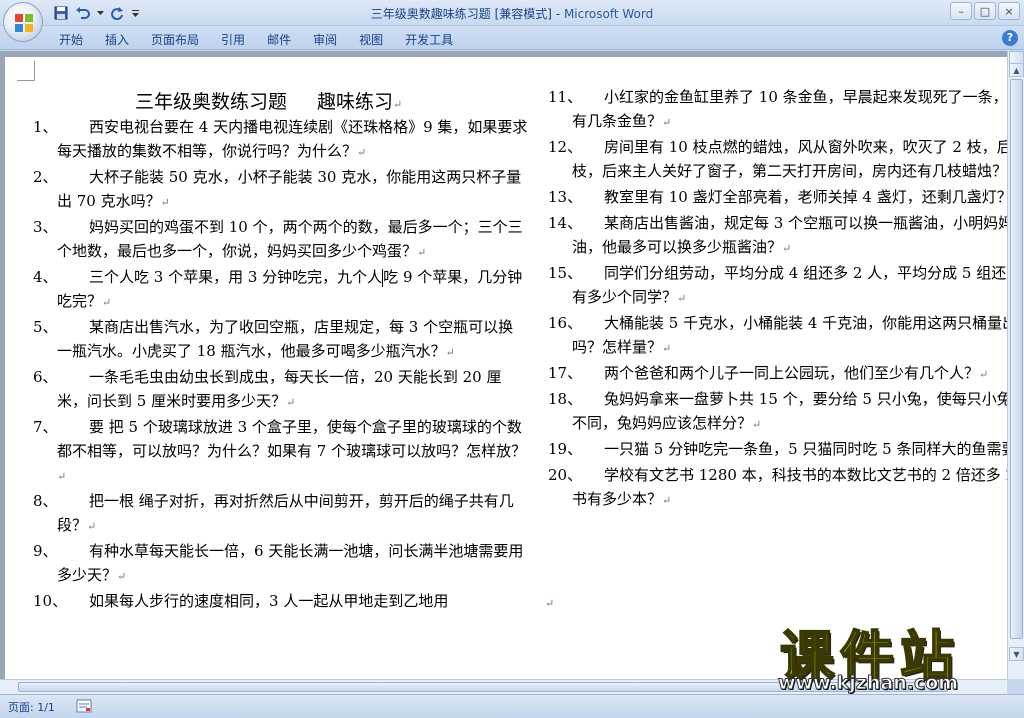 The height and width of the screenshot is (718, 1024). What do you see at coordinates (279, 39) in the screenshot?
I see `tab-mailings: 邮件` at bounding box center [279, 39].